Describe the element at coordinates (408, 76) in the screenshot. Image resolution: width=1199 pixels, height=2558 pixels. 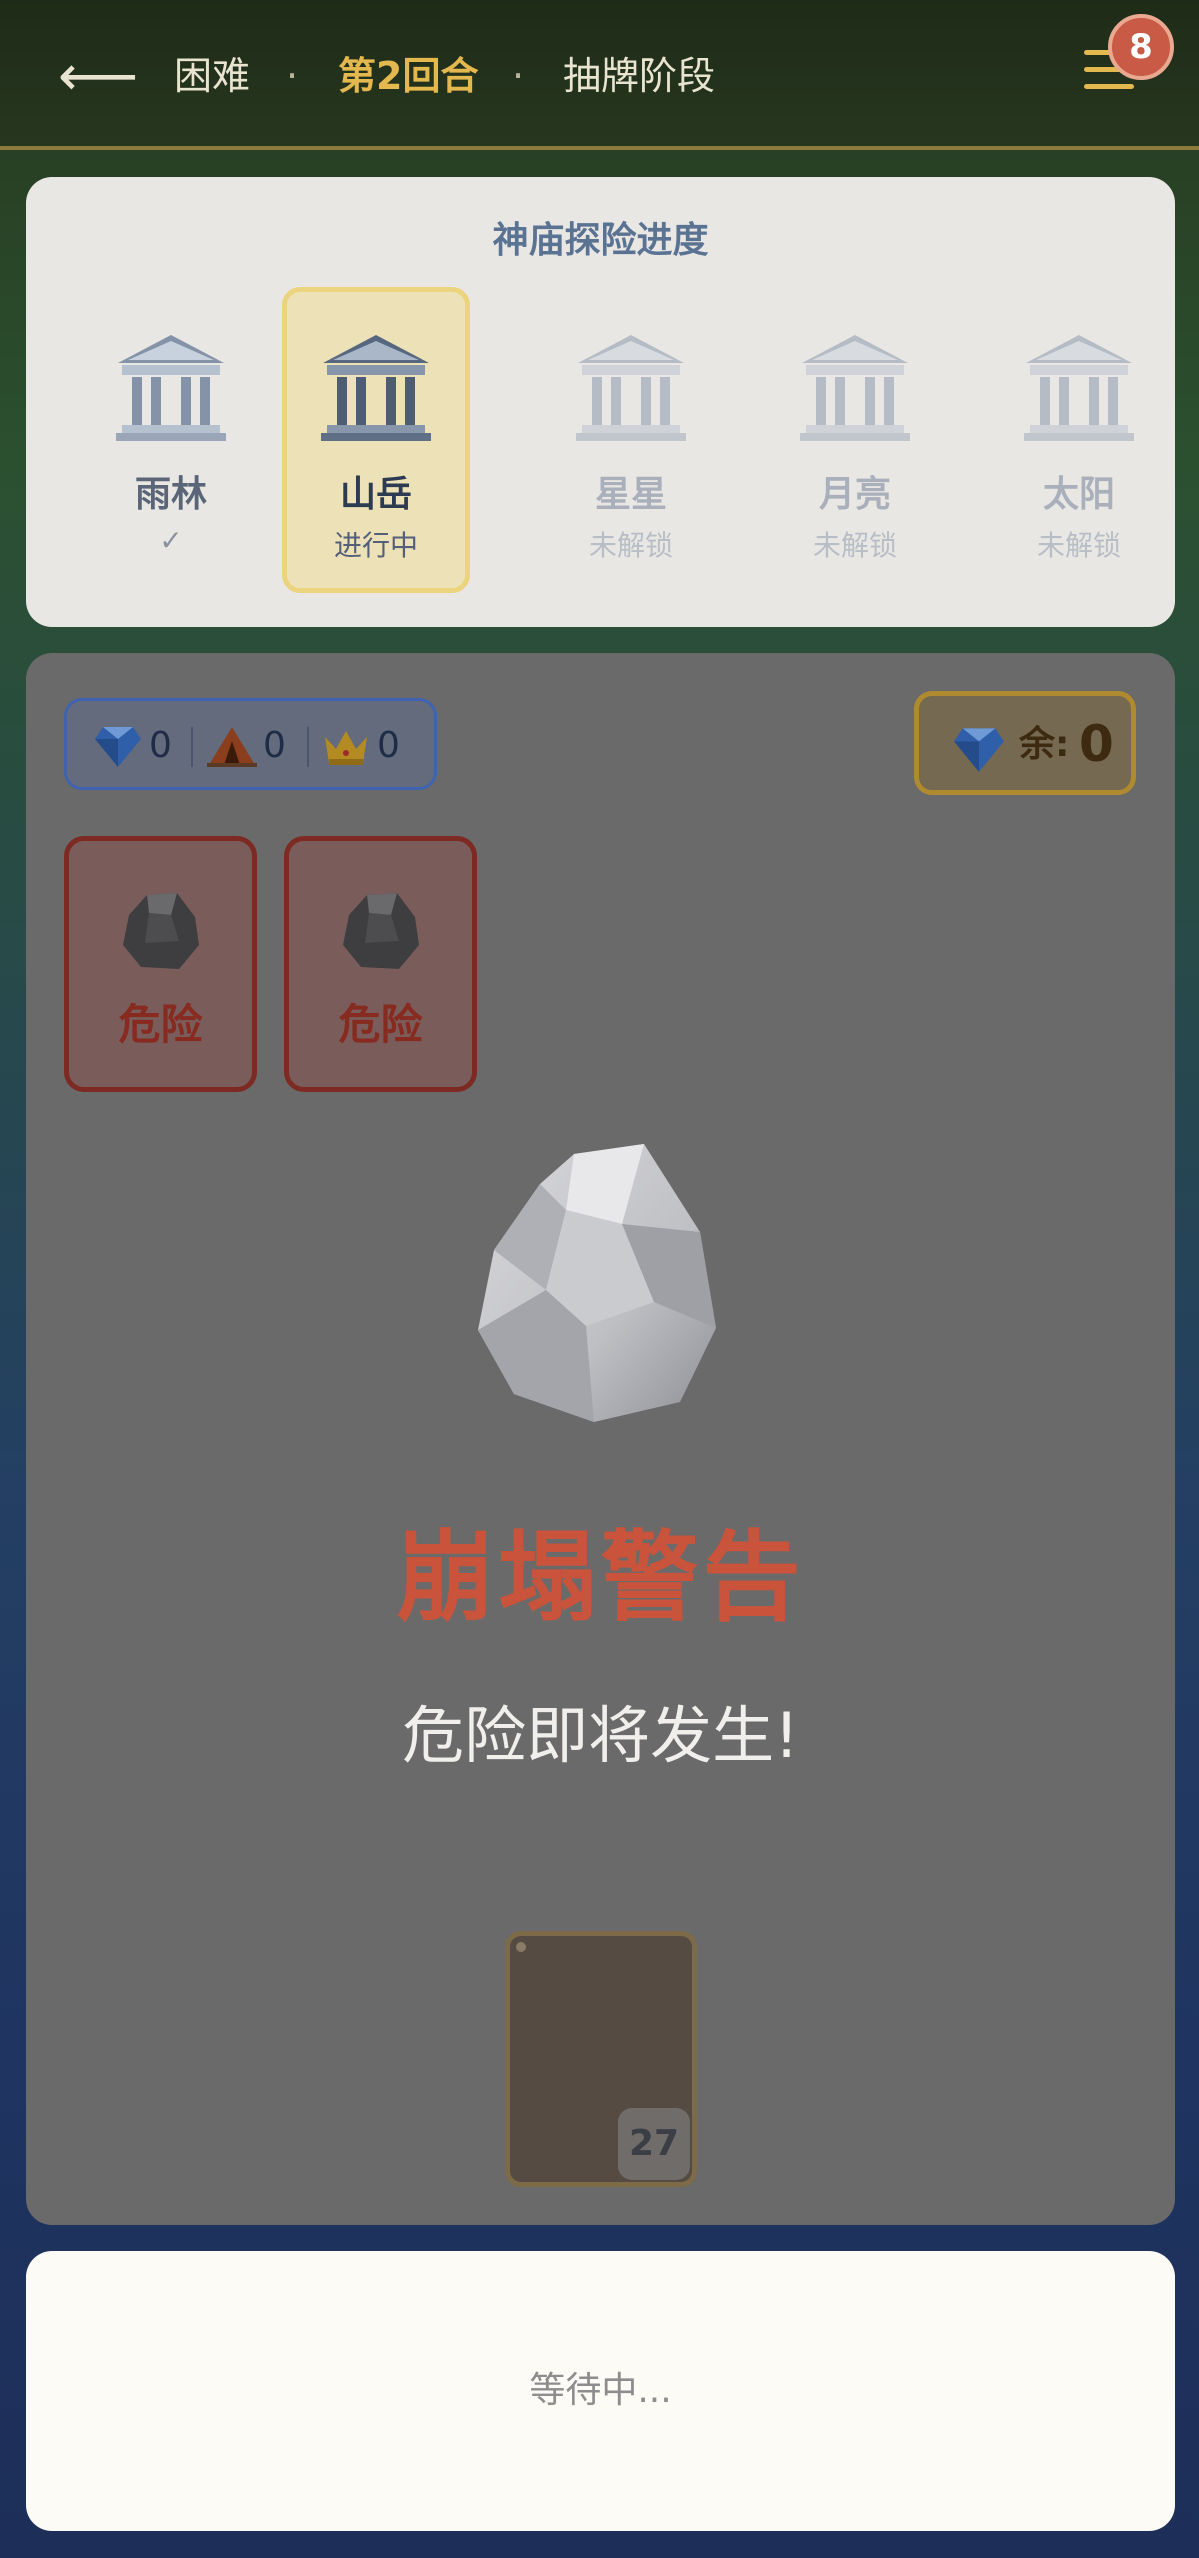
I see `round-label: 第2回合` at that location.